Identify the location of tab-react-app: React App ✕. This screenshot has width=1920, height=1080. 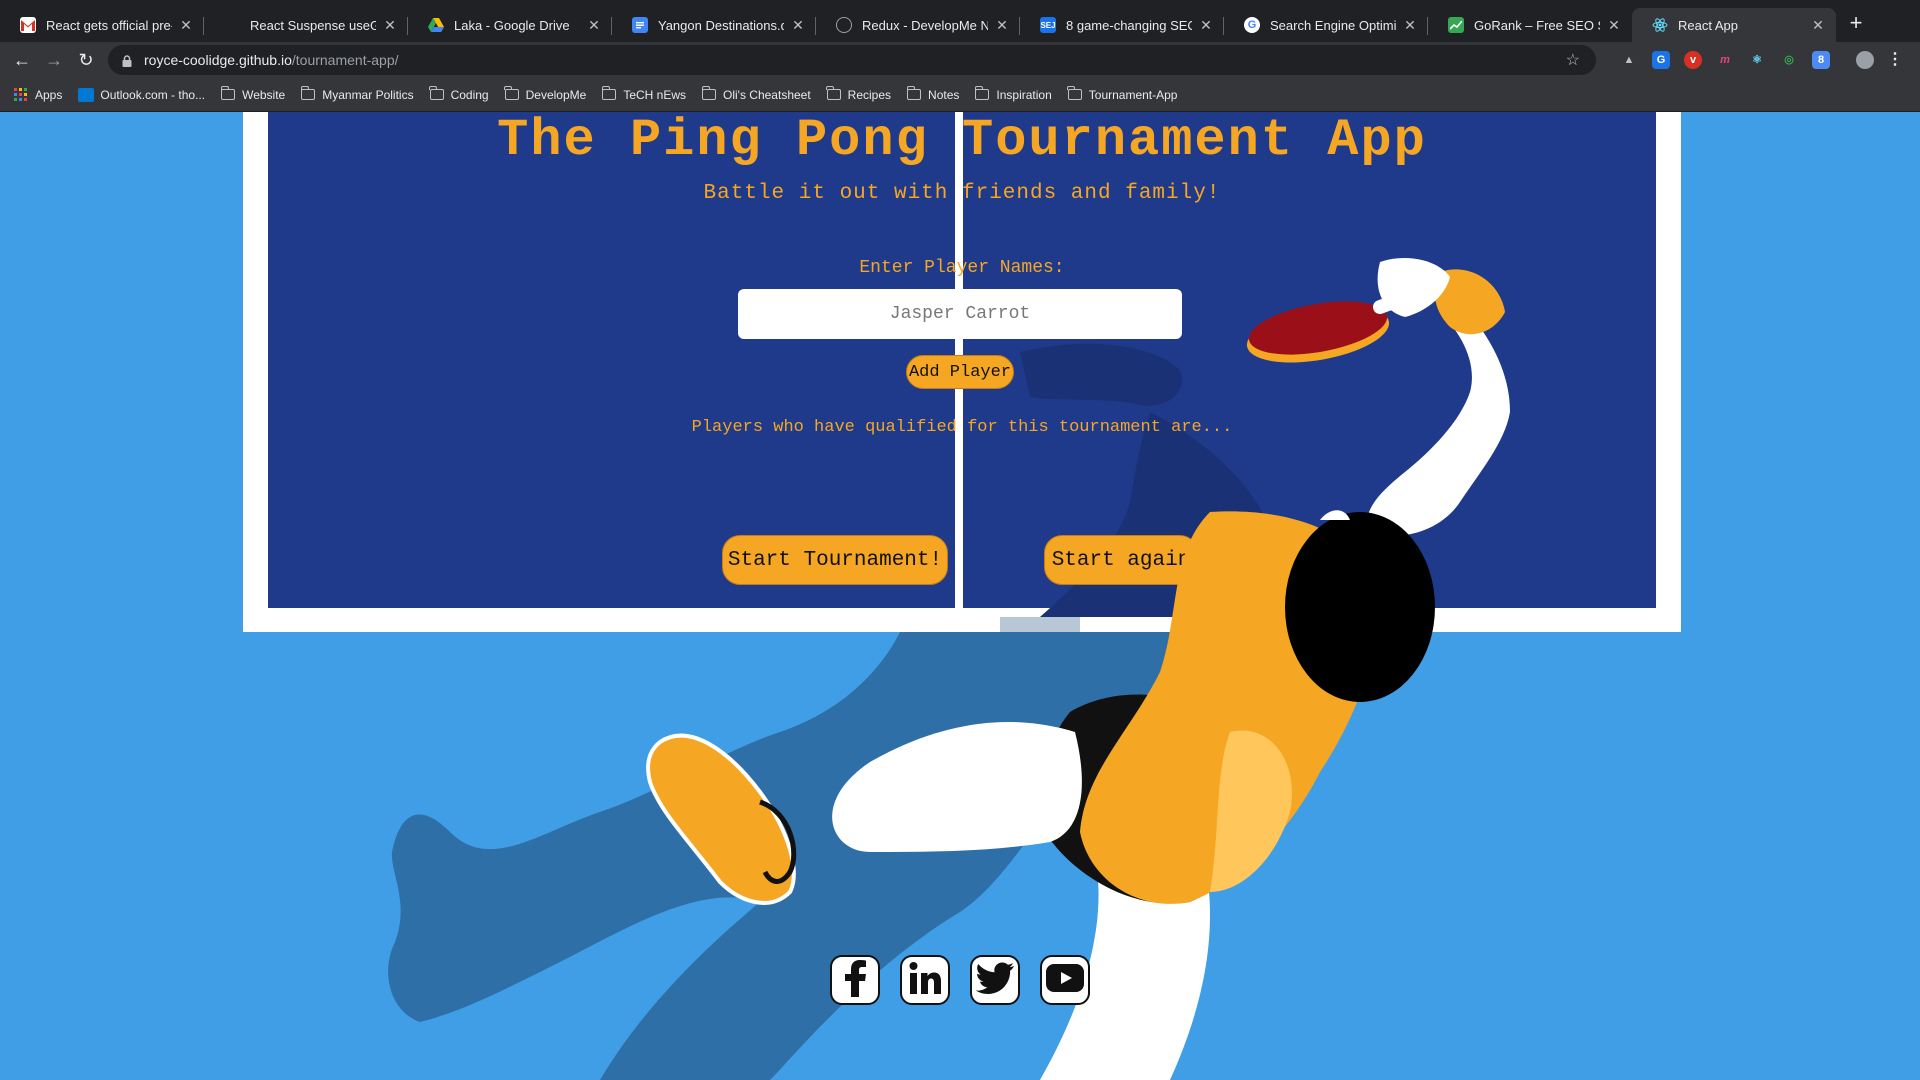
(1734, 25).